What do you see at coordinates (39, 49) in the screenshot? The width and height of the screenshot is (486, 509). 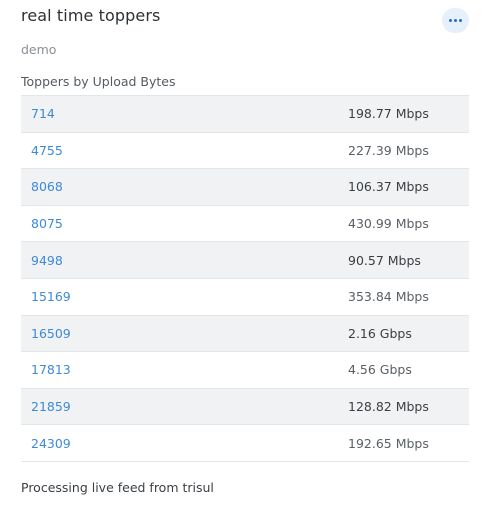 I see `widget-subtitle: demo` at bounding box center [39, 49].